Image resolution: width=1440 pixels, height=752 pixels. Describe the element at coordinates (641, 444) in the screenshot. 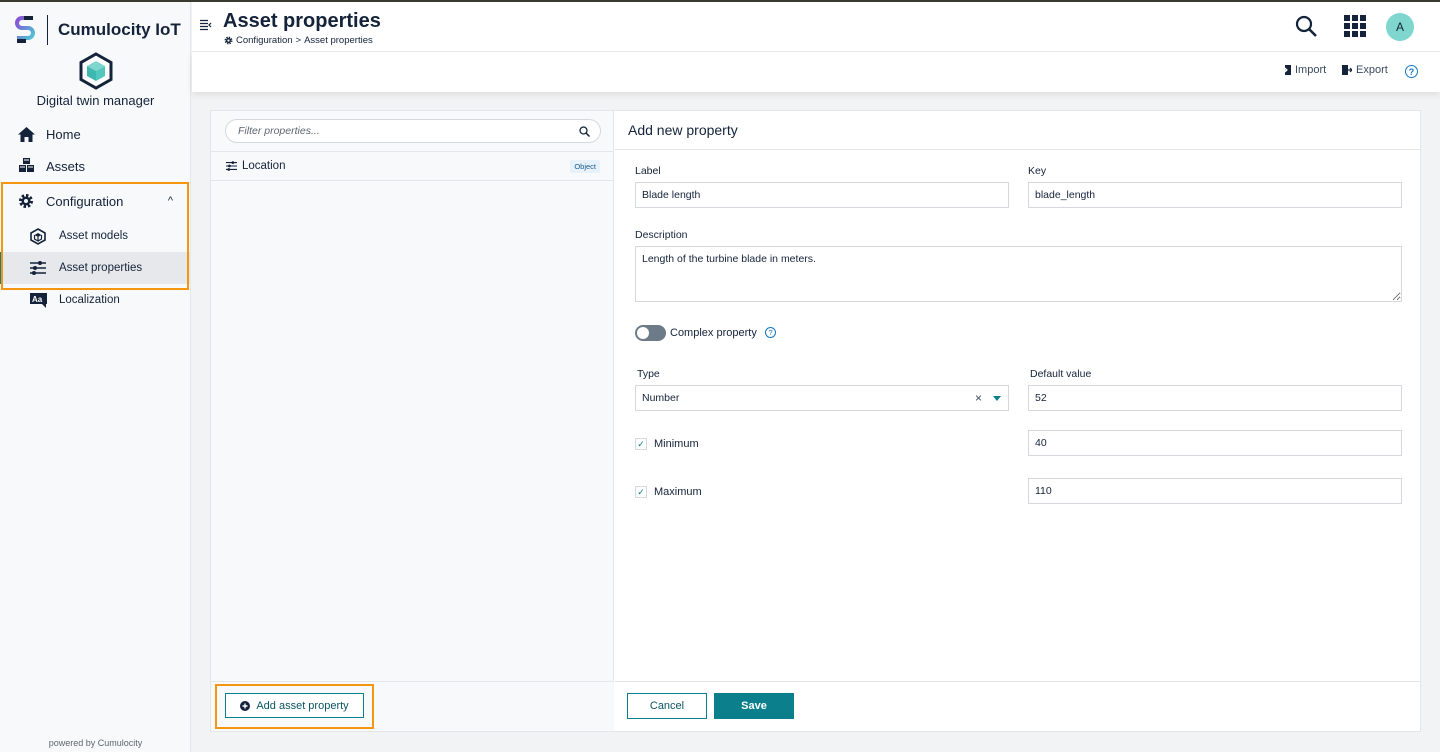

I see `minimum-checkbox: ✓` at that location.